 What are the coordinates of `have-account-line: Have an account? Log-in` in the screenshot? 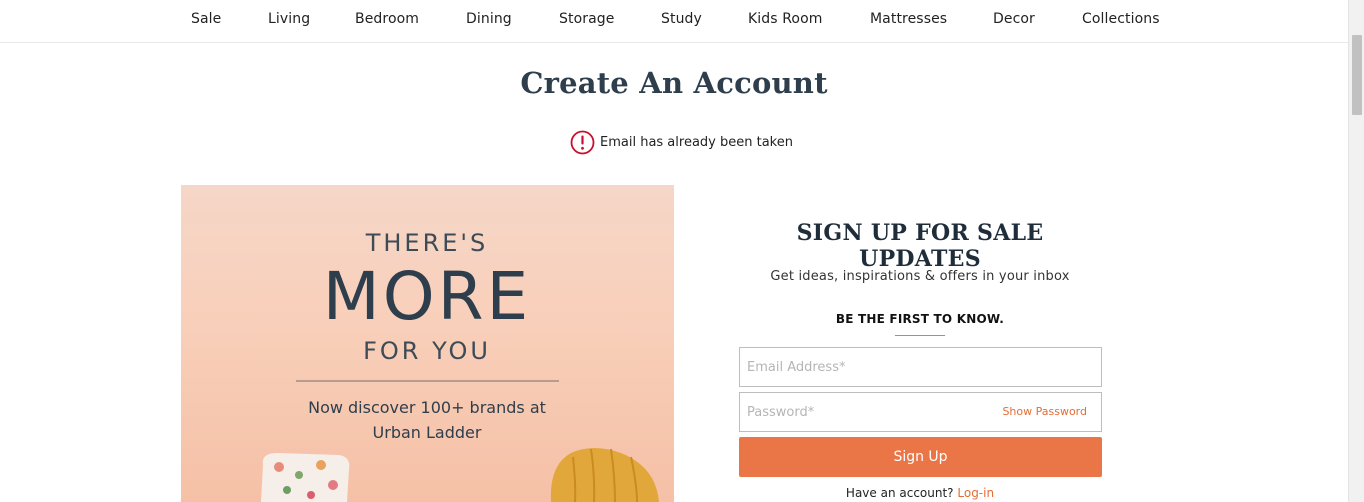 It's located at (920, 493).